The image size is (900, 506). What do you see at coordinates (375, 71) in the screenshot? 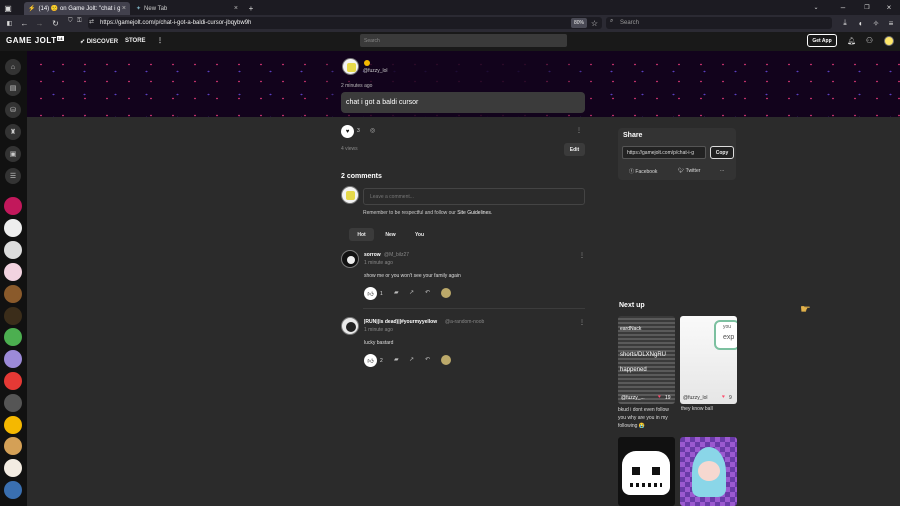
I see `post-author-handle: @fuzzy_lol` at bounding box center [375, 71].